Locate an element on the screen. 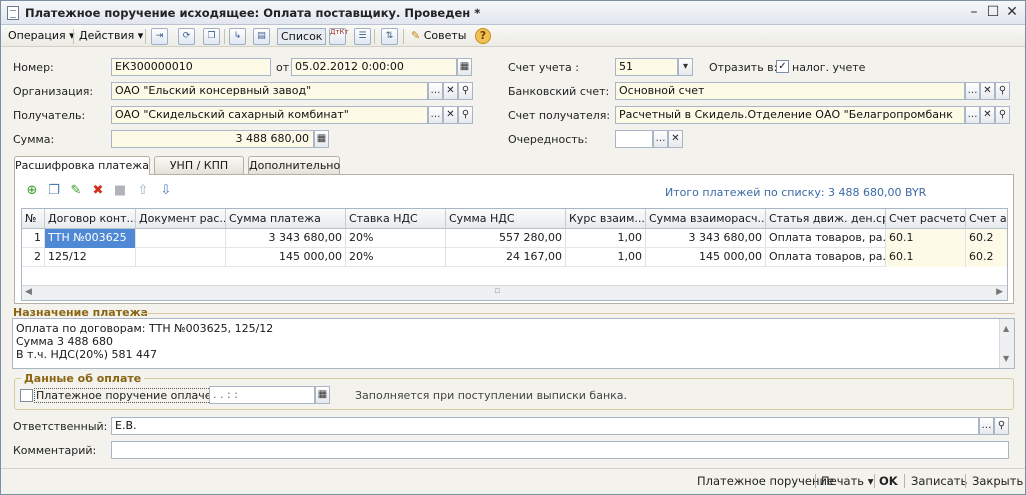 The image size is (1026, 495). scroll-left-icon: ◀ is located at coordinates (28, 292).